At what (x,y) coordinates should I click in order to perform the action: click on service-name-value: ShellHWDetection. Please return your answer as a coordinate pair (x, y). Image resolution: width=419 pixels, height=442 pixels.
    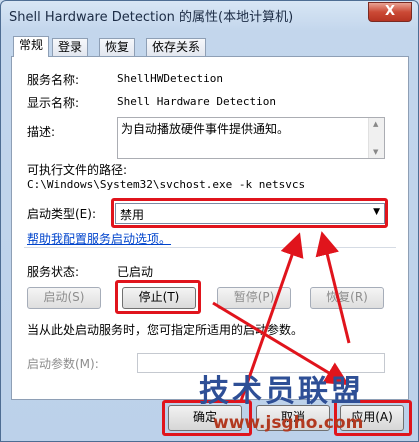
    Looking at the image, I should click on (170, 78).